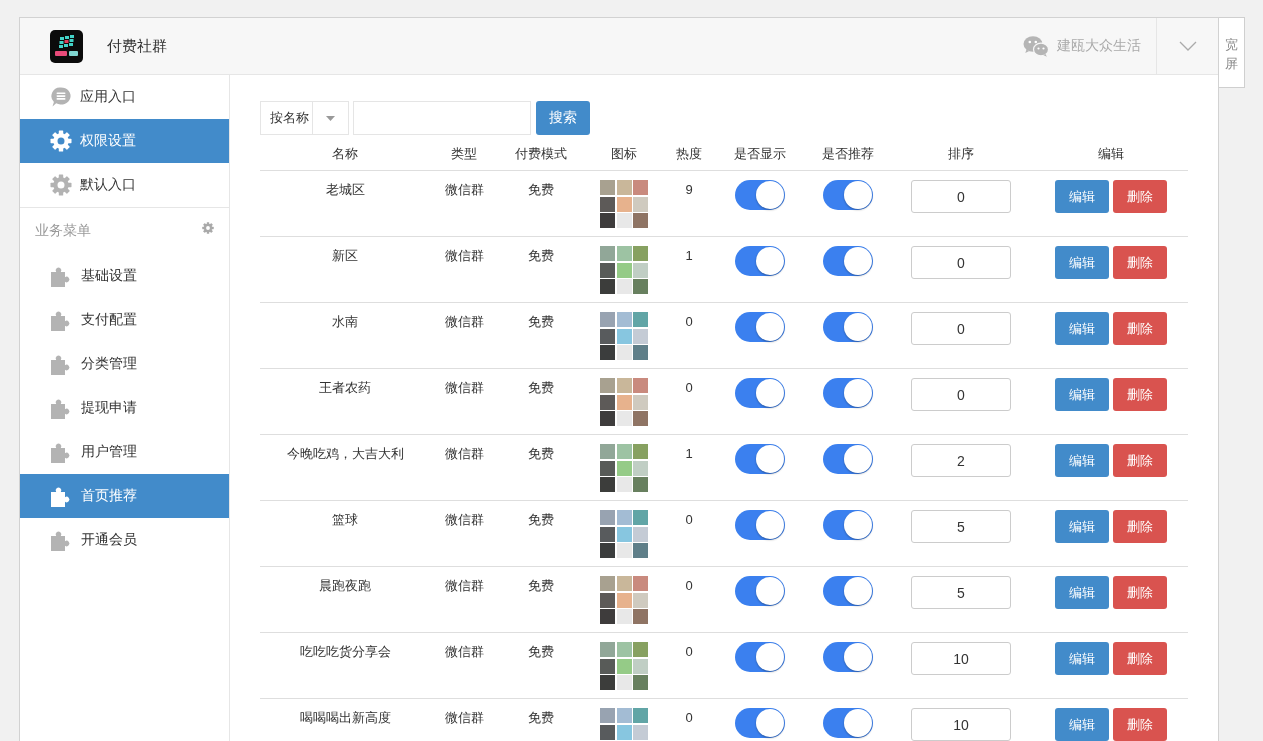 This screenshot has width=1263, height=741. What do you see at coordinates (961, 460) in the screenshot?
I see `sort-input-field: 2` at bounding box center [961, 460].